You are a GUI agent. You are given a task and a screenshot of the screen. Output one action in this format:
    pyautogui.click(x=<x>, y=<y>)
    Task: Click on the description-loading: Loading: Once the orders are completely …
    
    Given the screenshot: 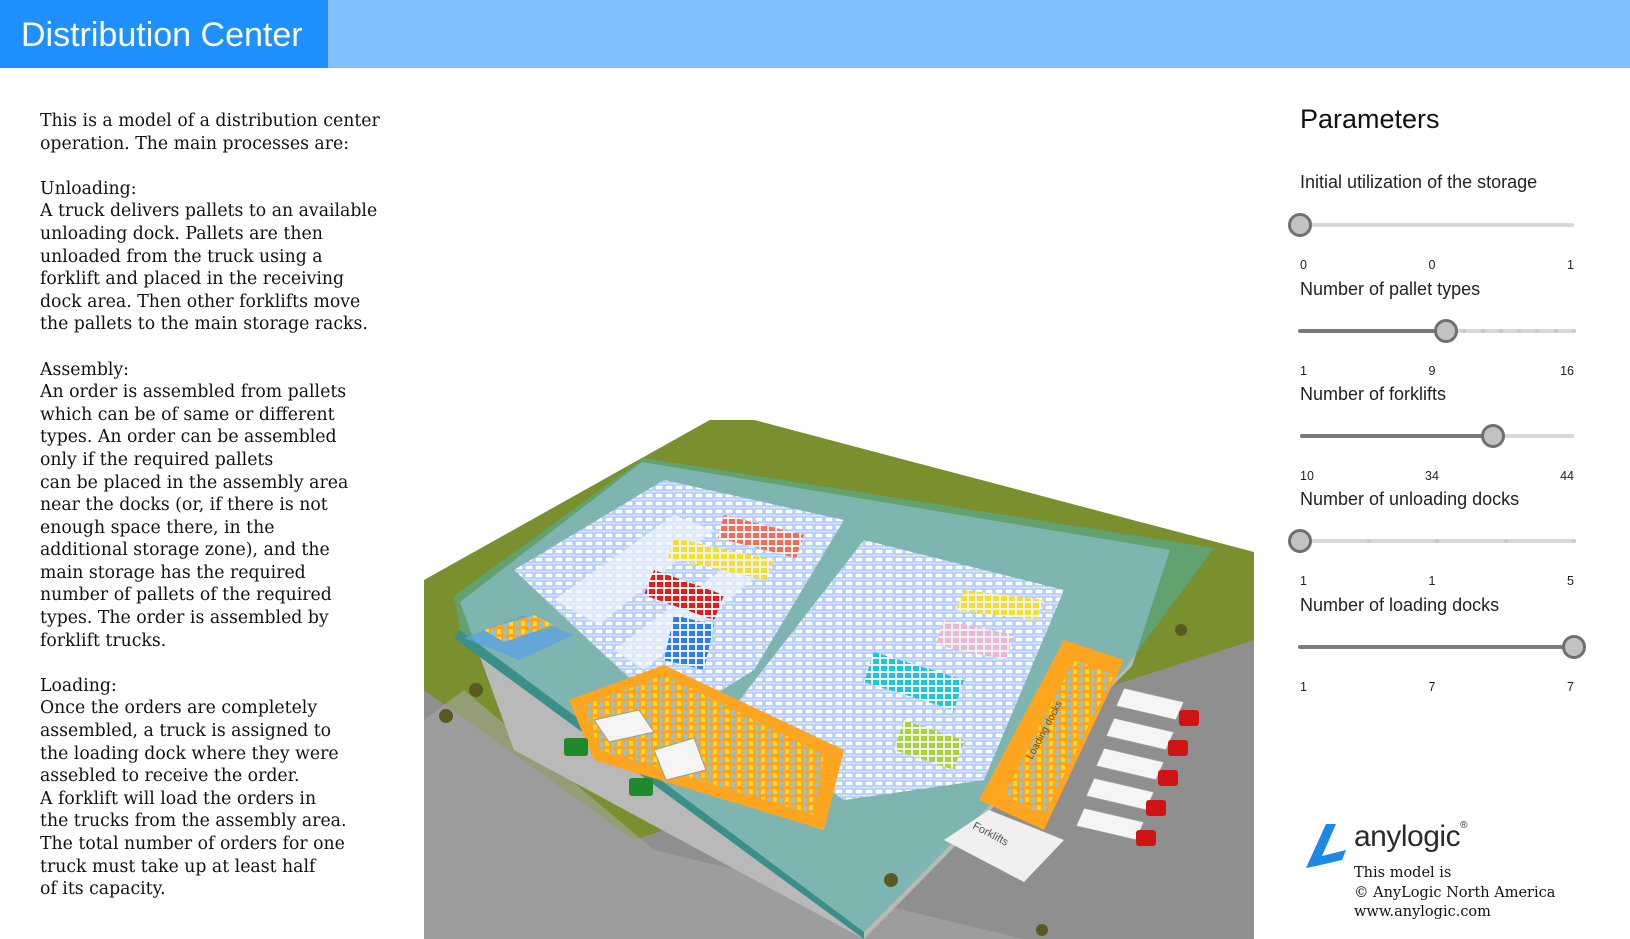 What is the action you would take?
    pyautogui.click(x=193, y=787)
    